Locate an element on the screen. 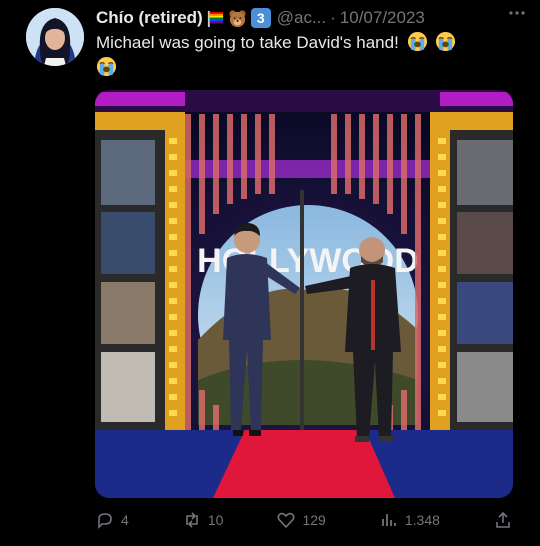  tweet-text-body: Michael was going to take David's hand! is located at coordinates (247, 42).